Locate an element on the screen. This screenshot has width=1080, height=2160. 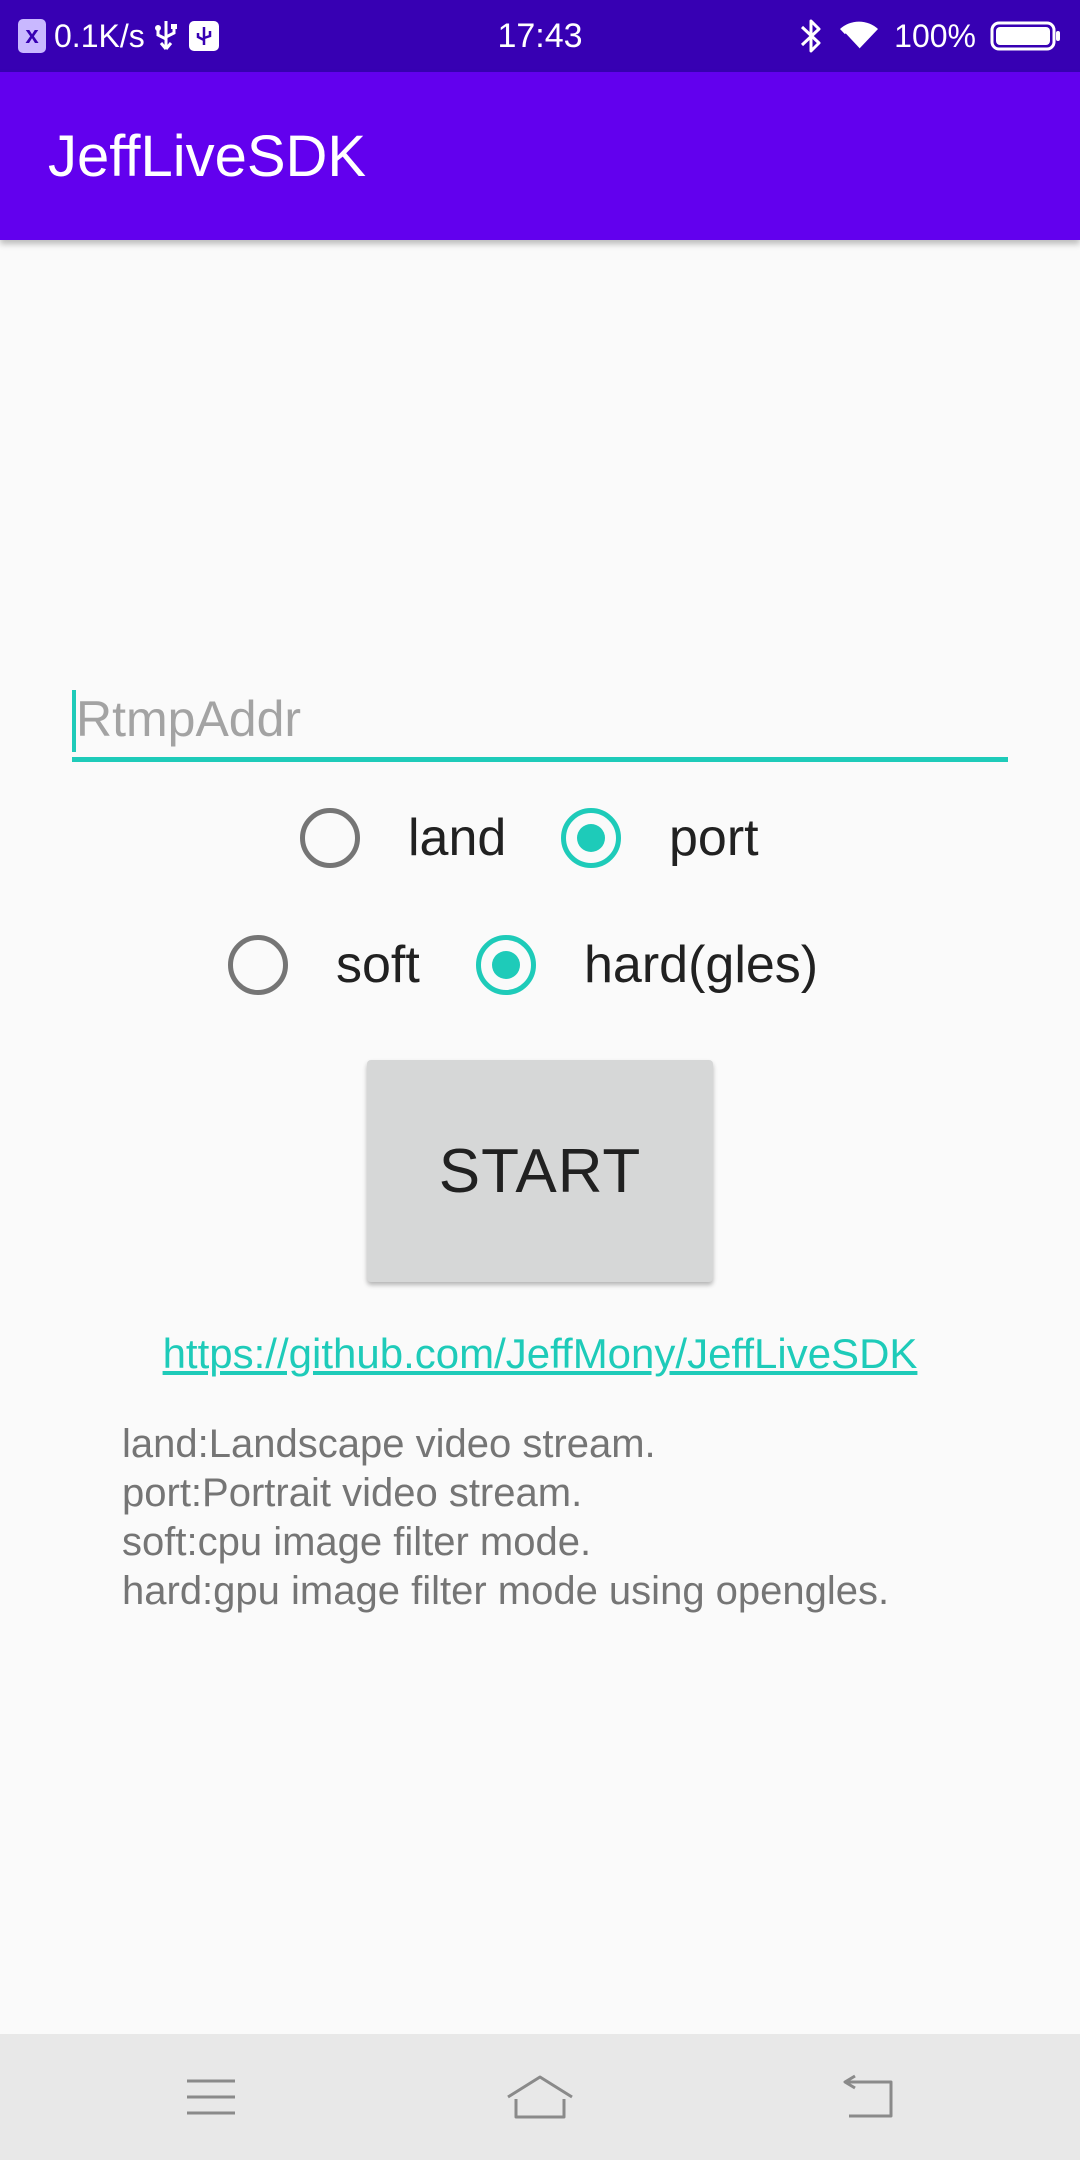
status-right: 100% is located at coordinates (930, 36).